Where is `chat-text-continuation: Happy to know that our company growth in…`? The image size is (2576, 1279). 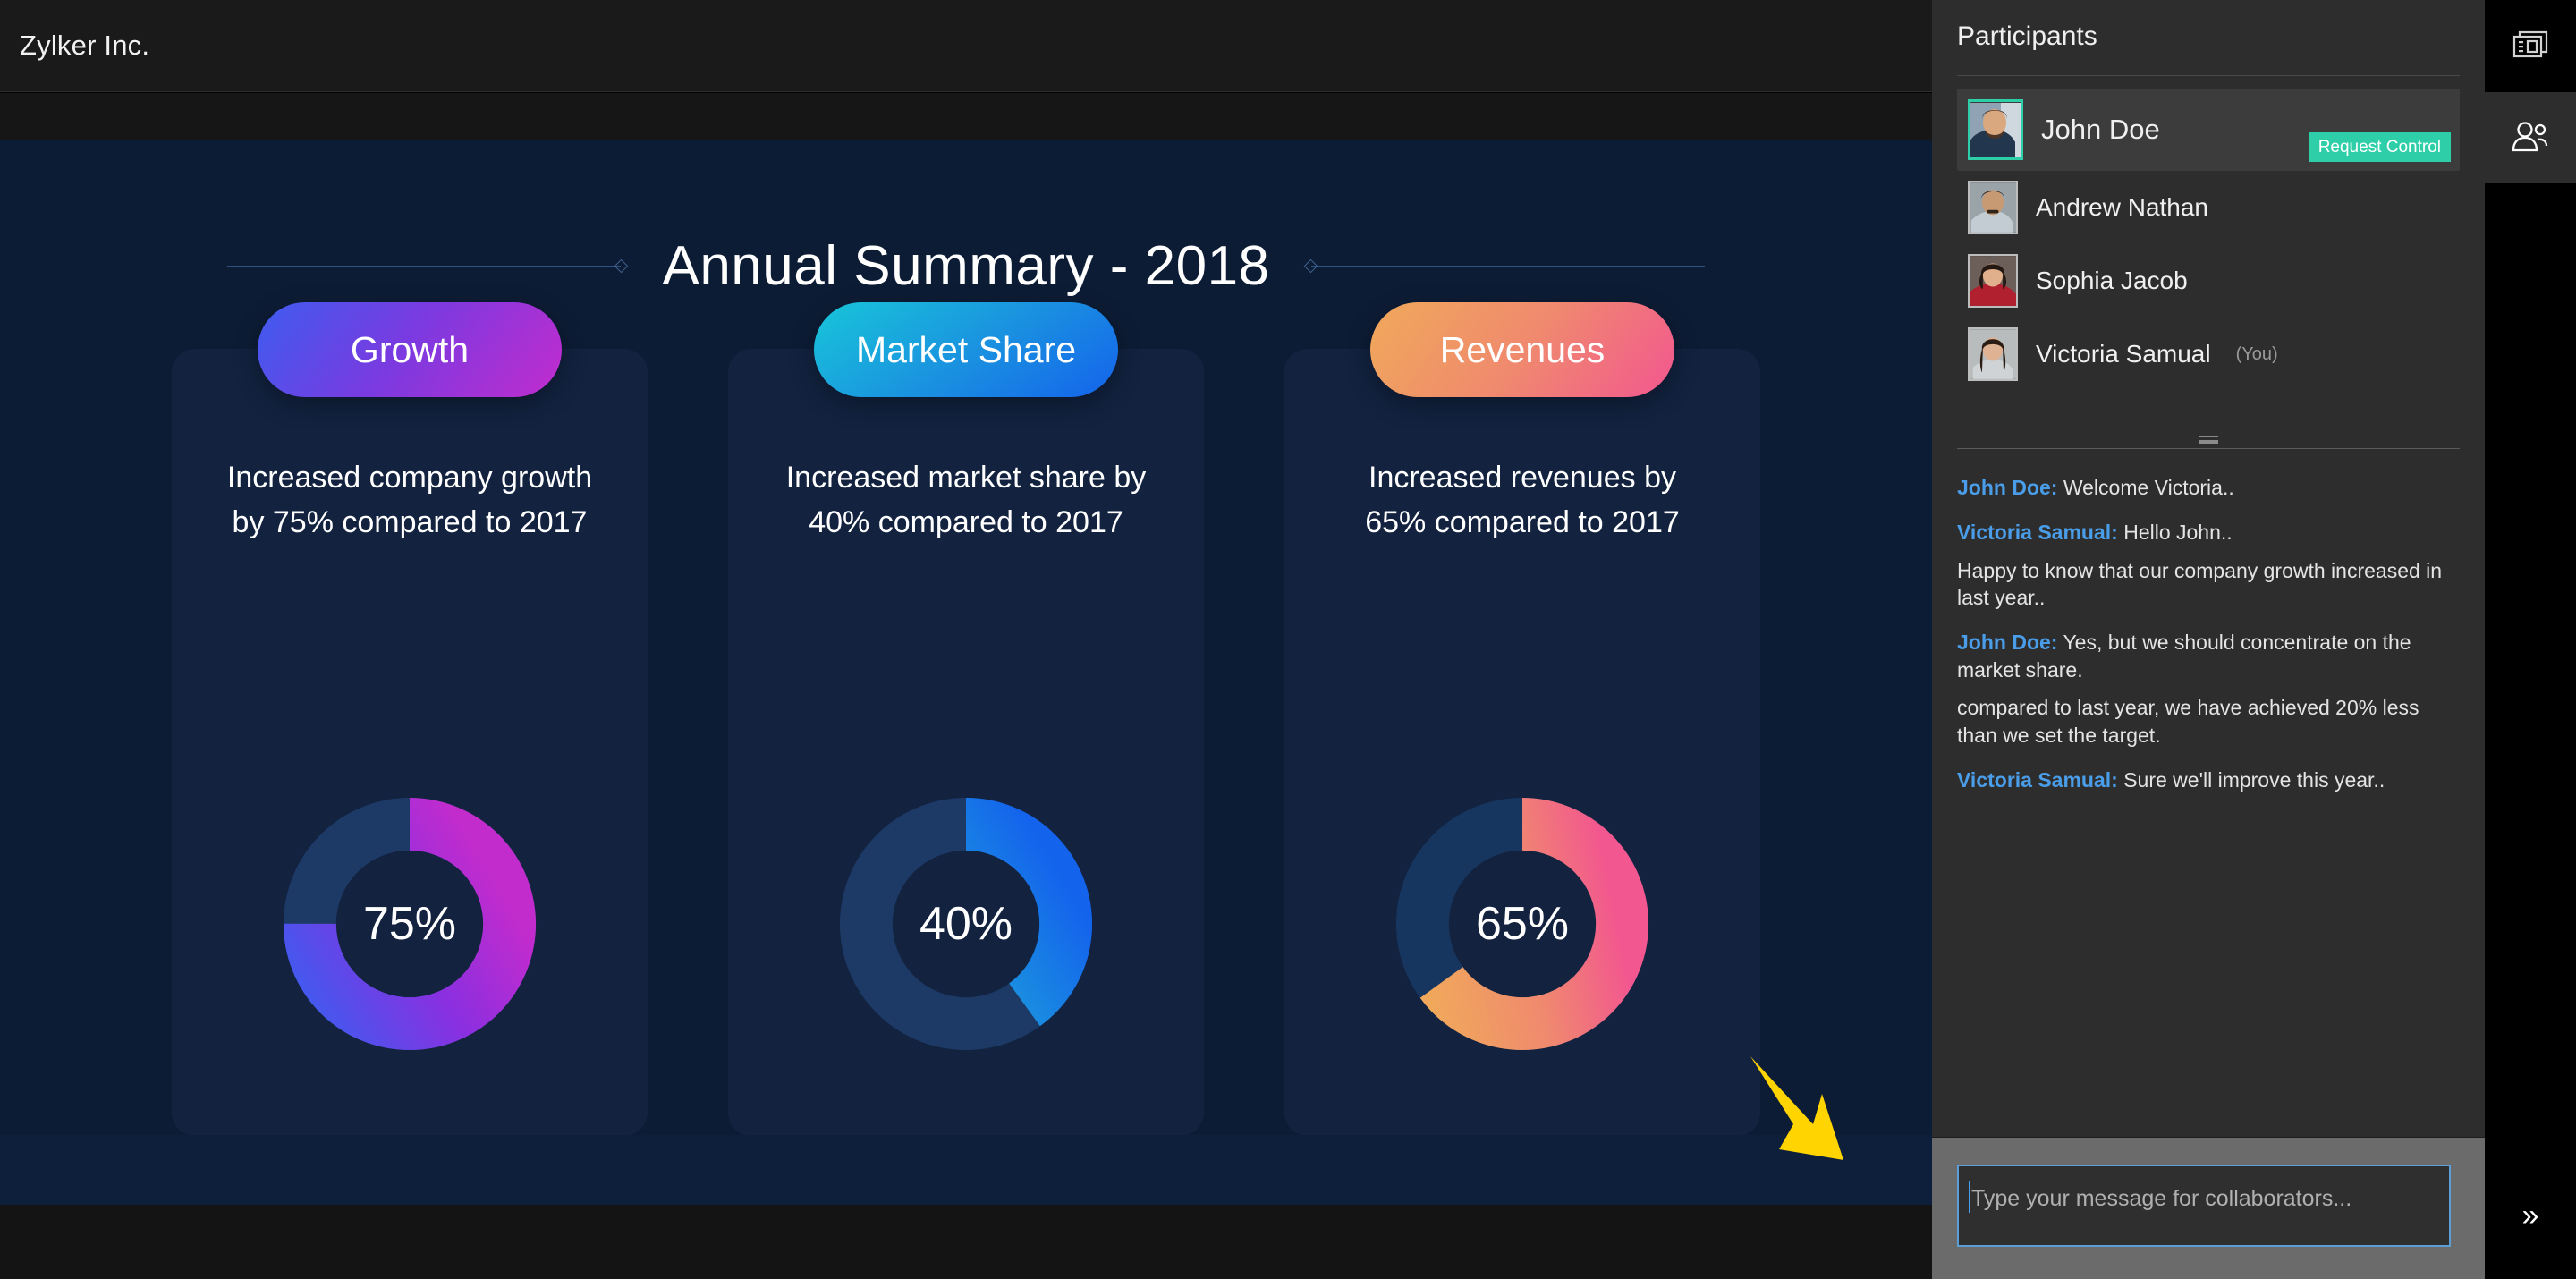
chat-text-continuation: Happy to know that our company growth in… is located at coordinates (2200, 584).